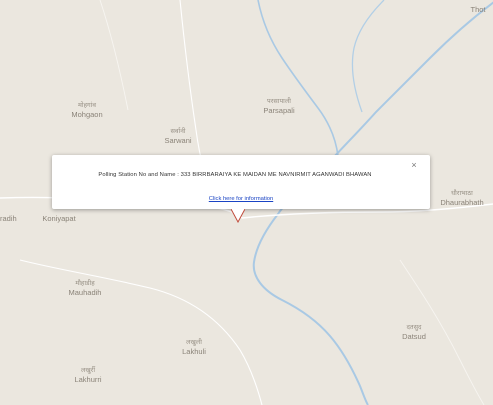  Describe the element at coordinates (194, 347) in the screenshot. I see `place-label-lakhuli: लखुली Lakhuli` at that location.